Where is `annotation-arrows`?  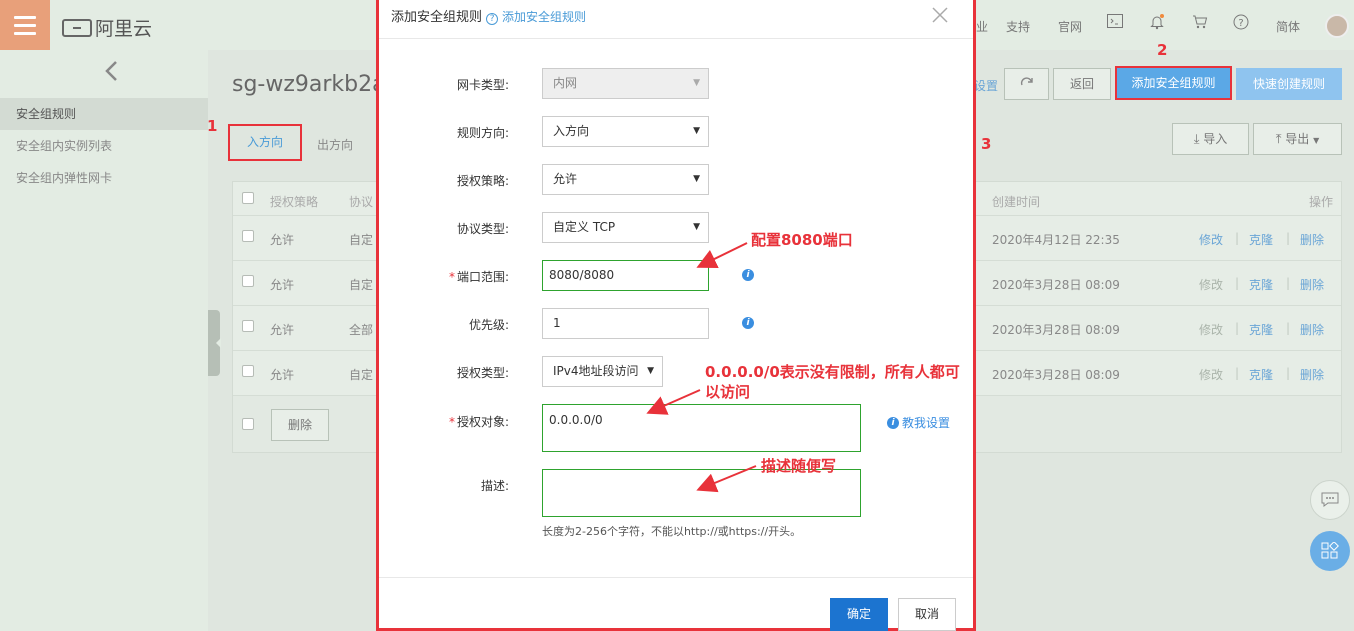 annotation-arrows is located at coordinates (701, 367).